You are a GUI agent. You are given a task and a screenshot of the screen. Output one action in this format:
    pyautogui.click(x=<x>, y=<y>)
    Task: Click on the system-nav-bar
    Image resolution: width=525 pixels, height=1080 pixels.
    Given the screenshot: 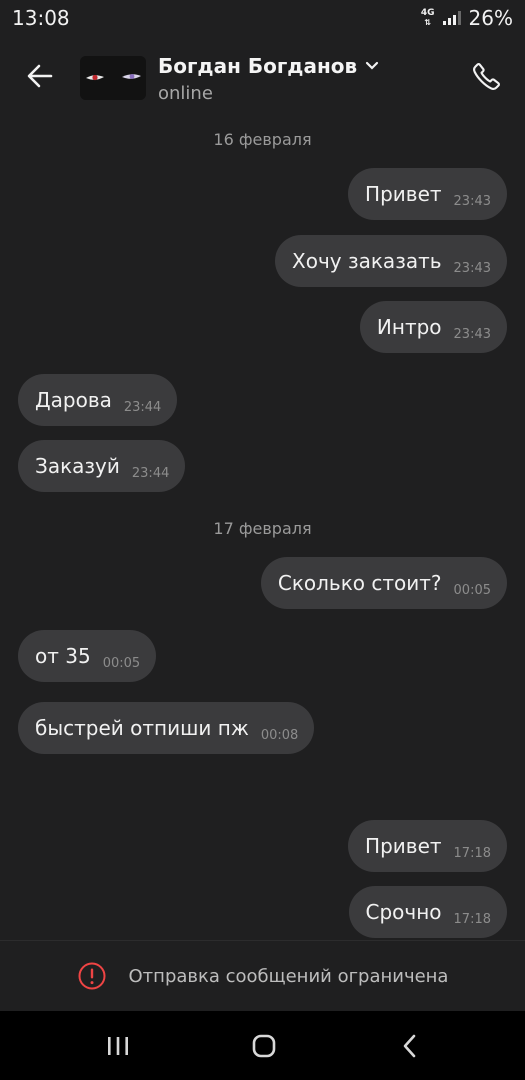 What is the action you would take?
    pyautogui.click(x=262, y=1045)
    